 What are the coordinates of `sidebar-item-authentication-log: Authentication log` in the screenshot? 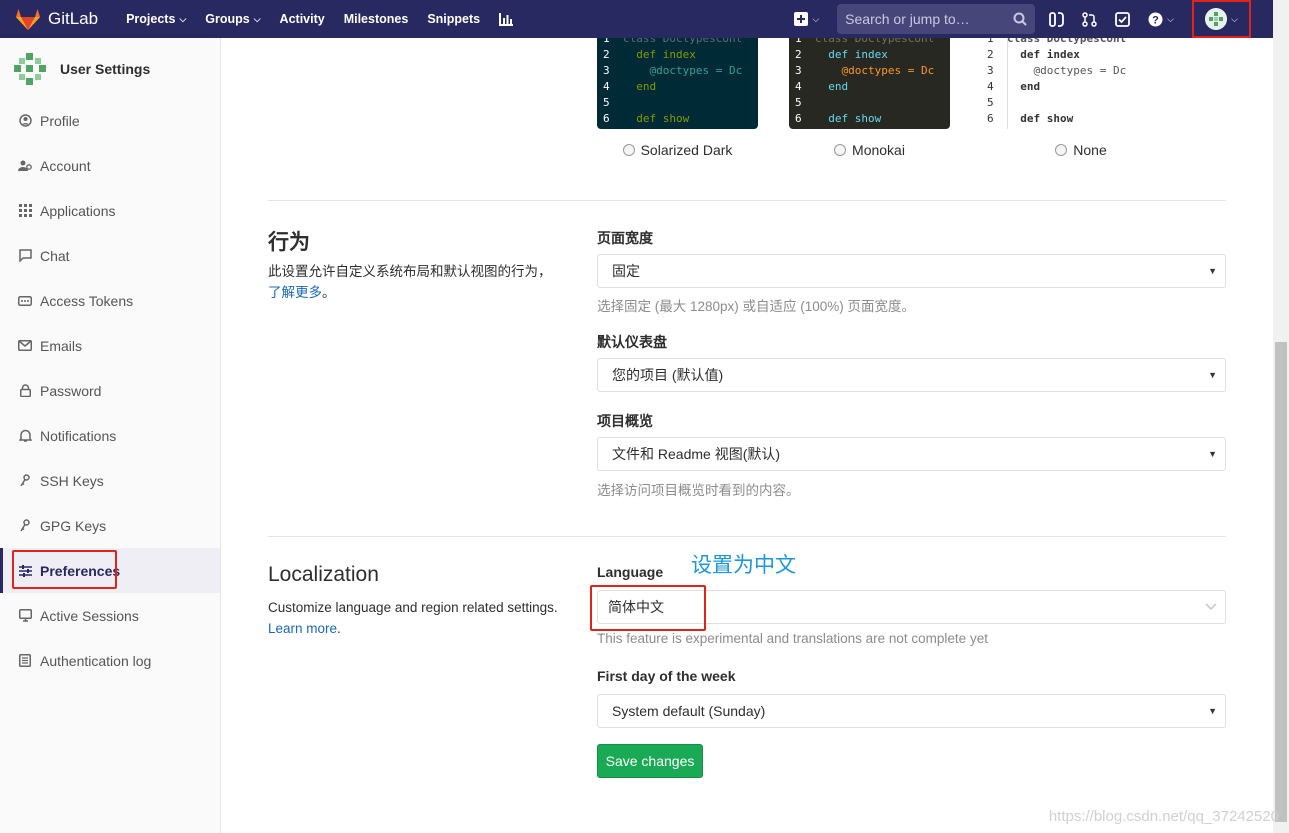 It's located at (110, 660).